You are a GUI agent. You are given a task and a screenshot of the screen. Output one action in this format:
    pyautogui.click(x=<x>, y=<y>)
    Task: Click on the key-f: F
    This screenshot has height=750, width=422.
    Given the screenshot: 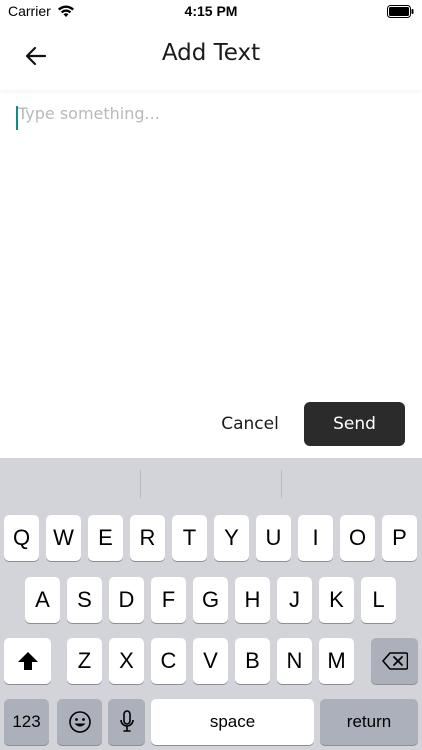 What is the action you would take?
    pyautogui.click(x=168, y=600)
    